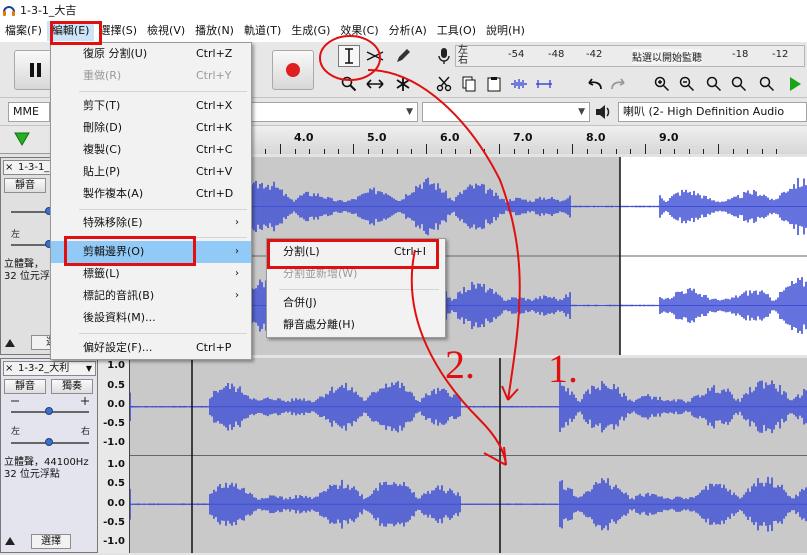 This screenshot has width=807, height=555. I want to click on track-2-mute-button: 靜音, so click(25, 386).